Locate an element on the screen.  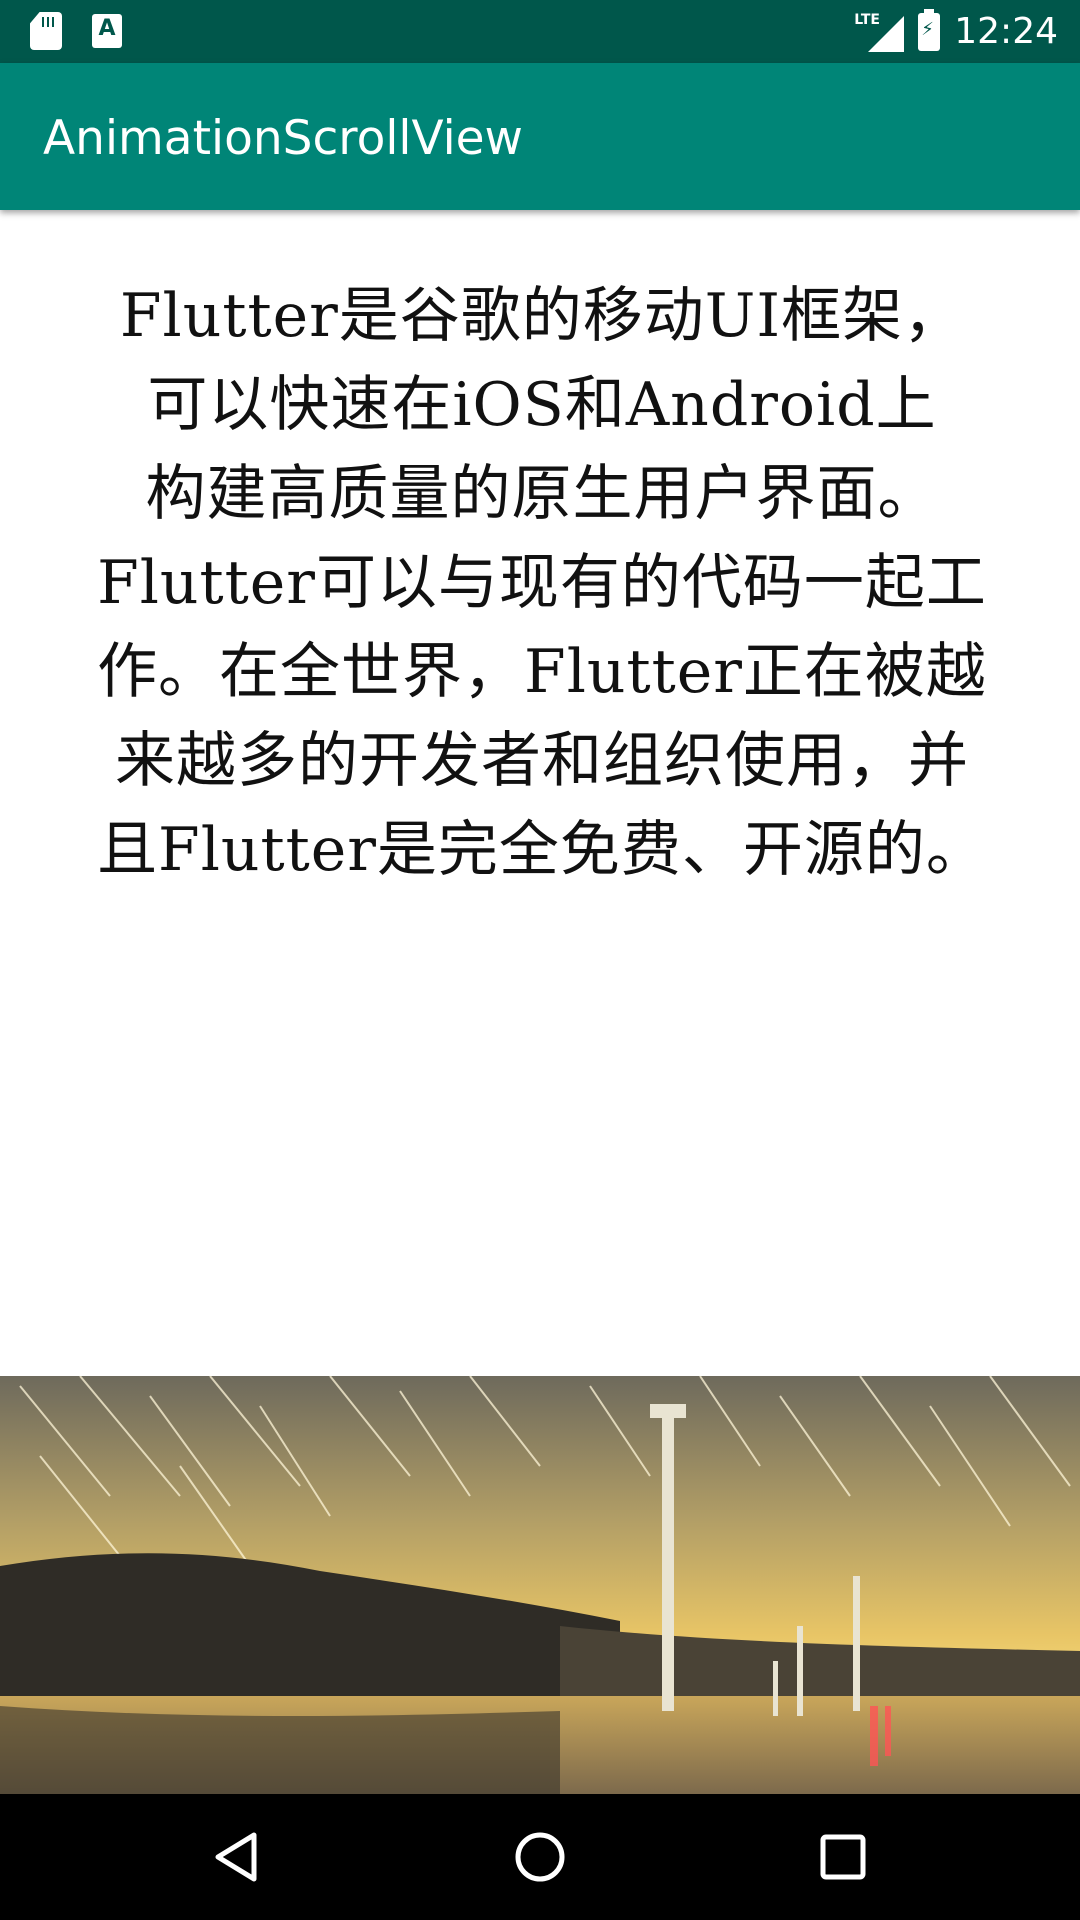
text-line: 构建高质量的原生用户界面。 is located at coordinates (542, 494).